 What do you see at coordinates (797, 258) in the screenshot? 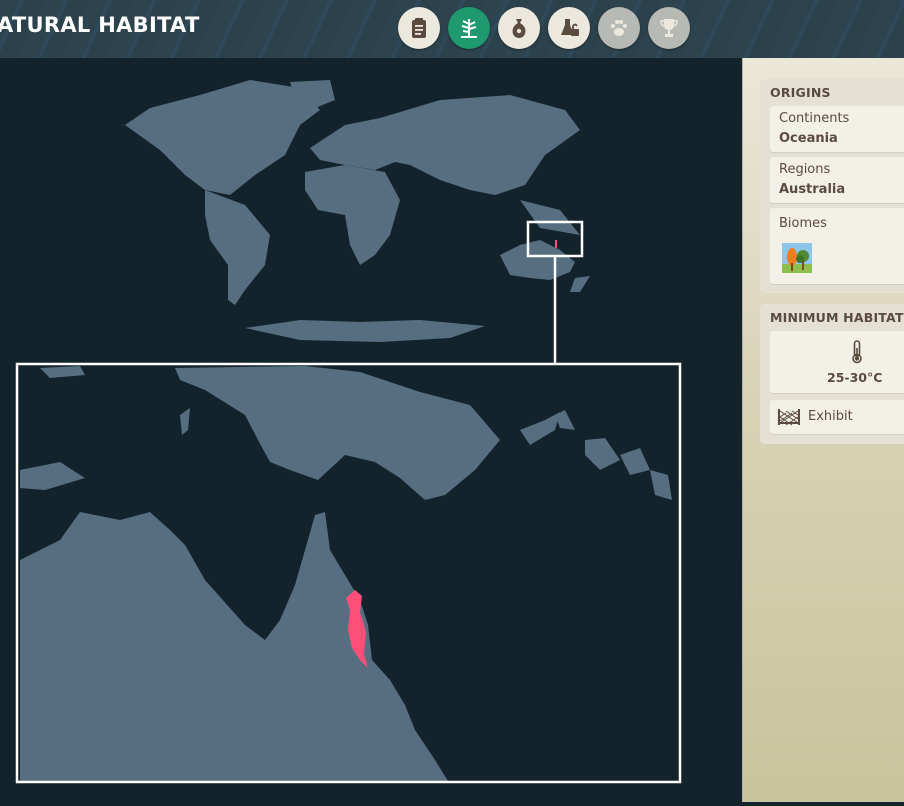
I see `tropical-forest-biome-icon` at bounding box center [797, 258].